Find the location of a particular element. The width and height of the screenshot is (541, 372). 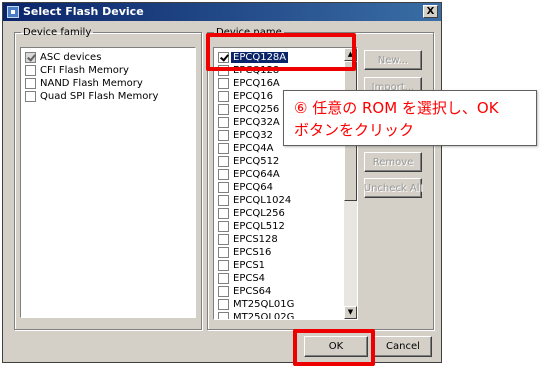

device-list-item: EPCS4 is located at coordinates (241, 278).